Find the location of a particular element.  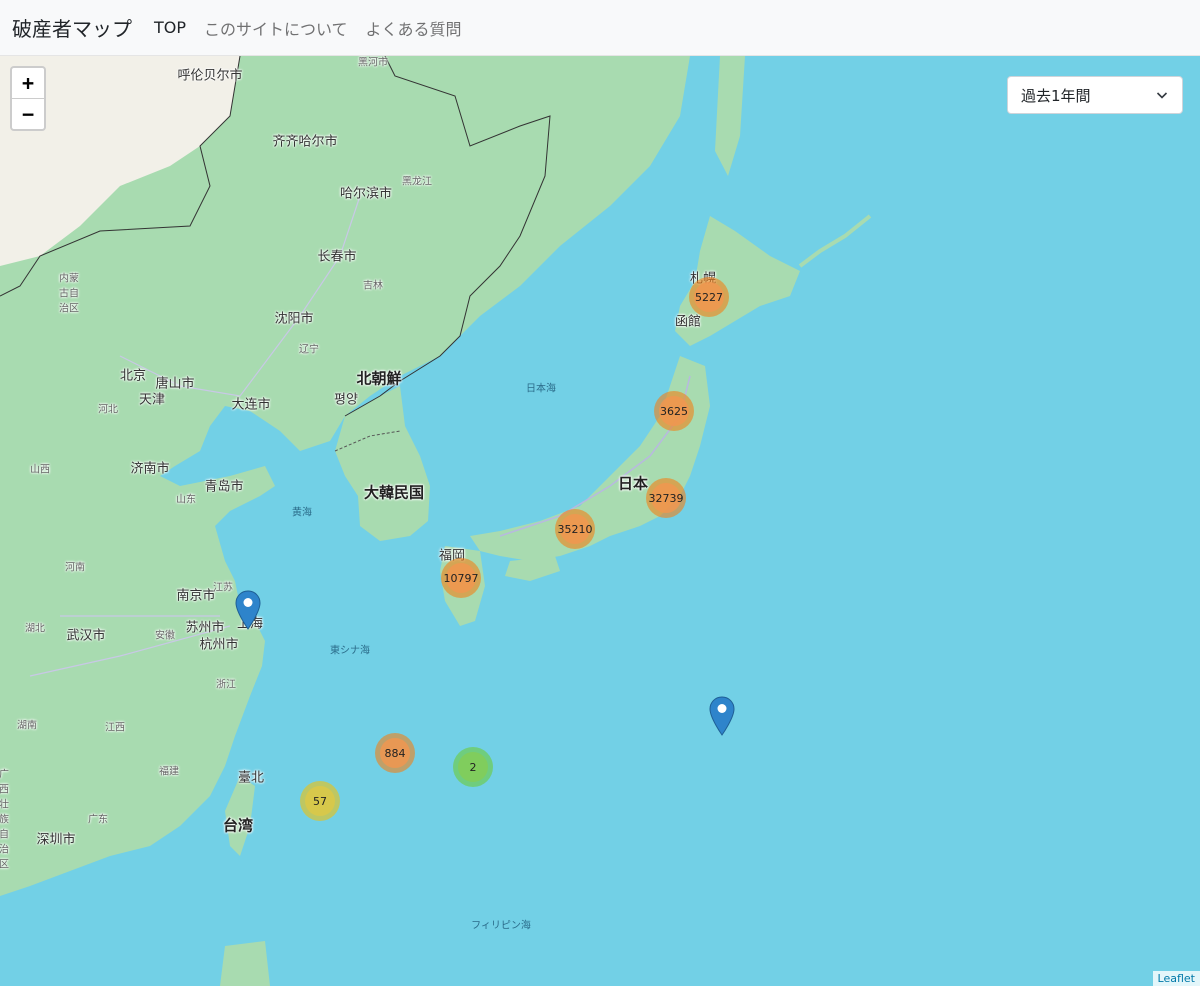

cluster-marker: 35210 is located at coordinates (575, 529).